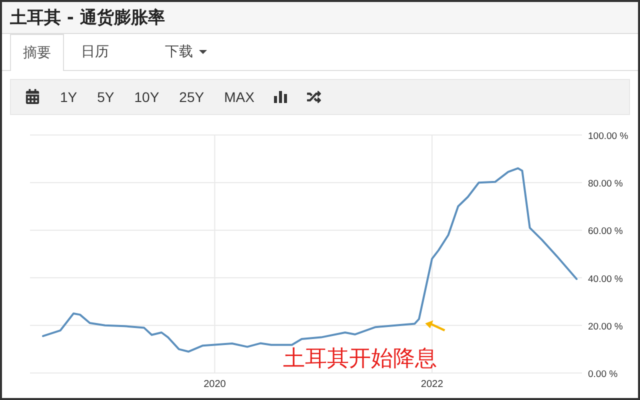 This screenshot has height=400, width=640. What do you see at coordinates (605, 184) in the screenshot?
I see `axis-label: 80.00 %` at bounding box center [605, 184].